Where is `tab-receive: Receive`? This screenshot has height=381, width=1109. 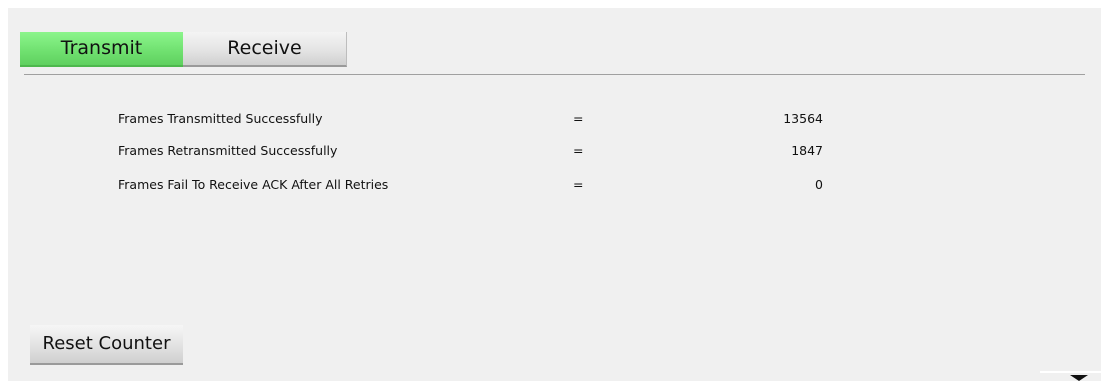
tab-receive: Receive is located at coordinates (265, 49).